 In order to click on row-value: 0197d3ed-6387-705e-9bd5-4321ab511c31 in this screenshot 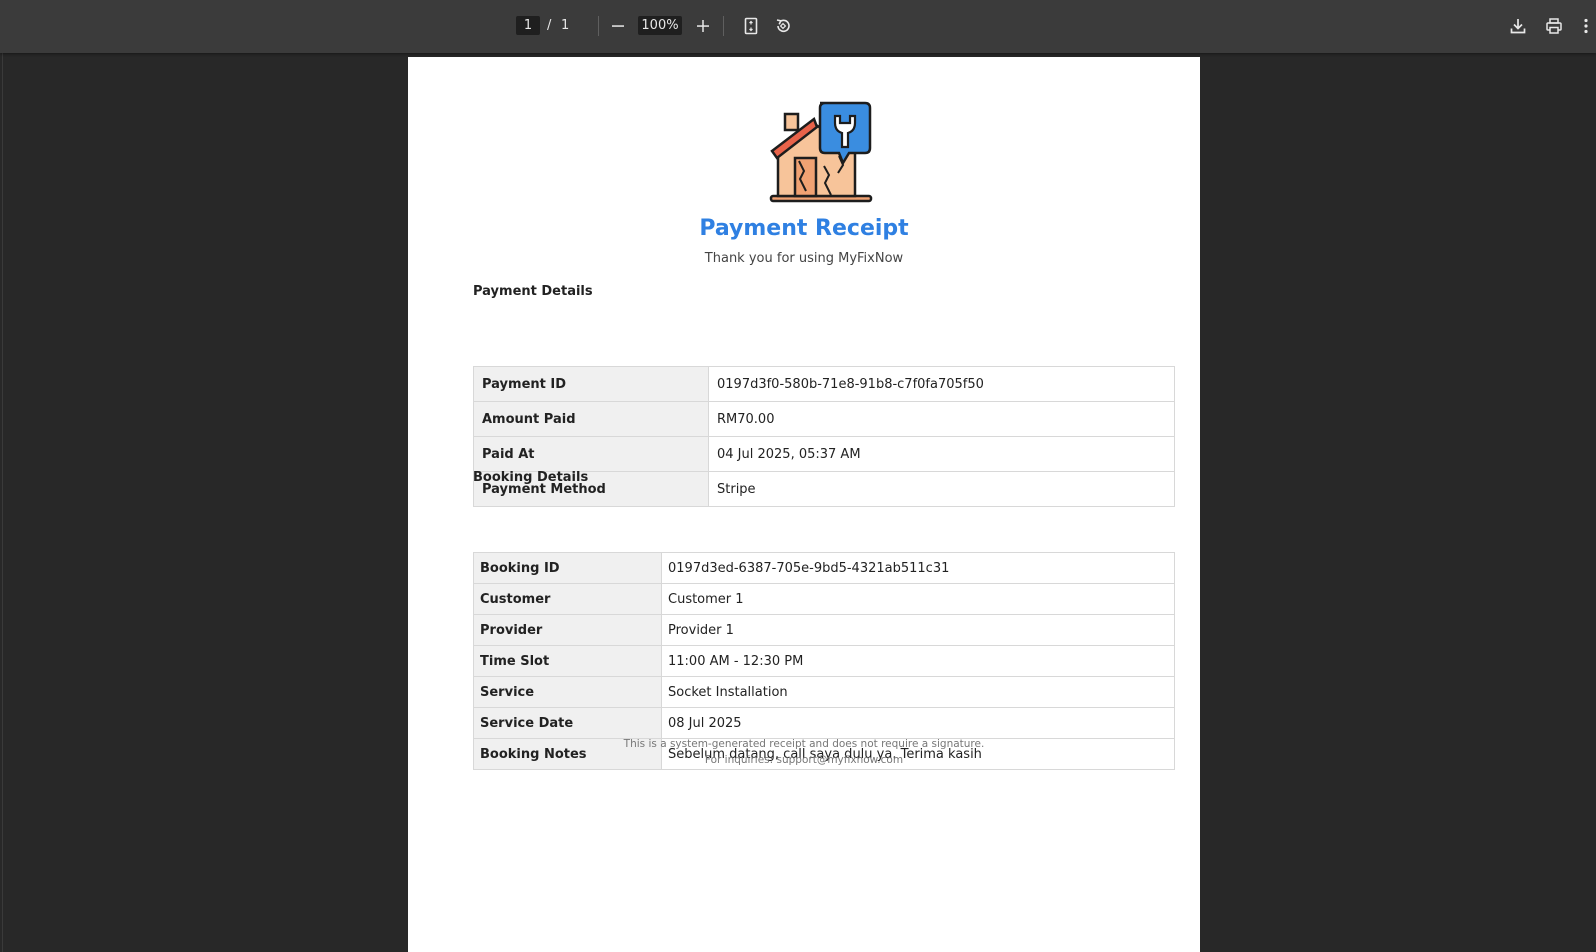, I will do `click(918, 568)`.